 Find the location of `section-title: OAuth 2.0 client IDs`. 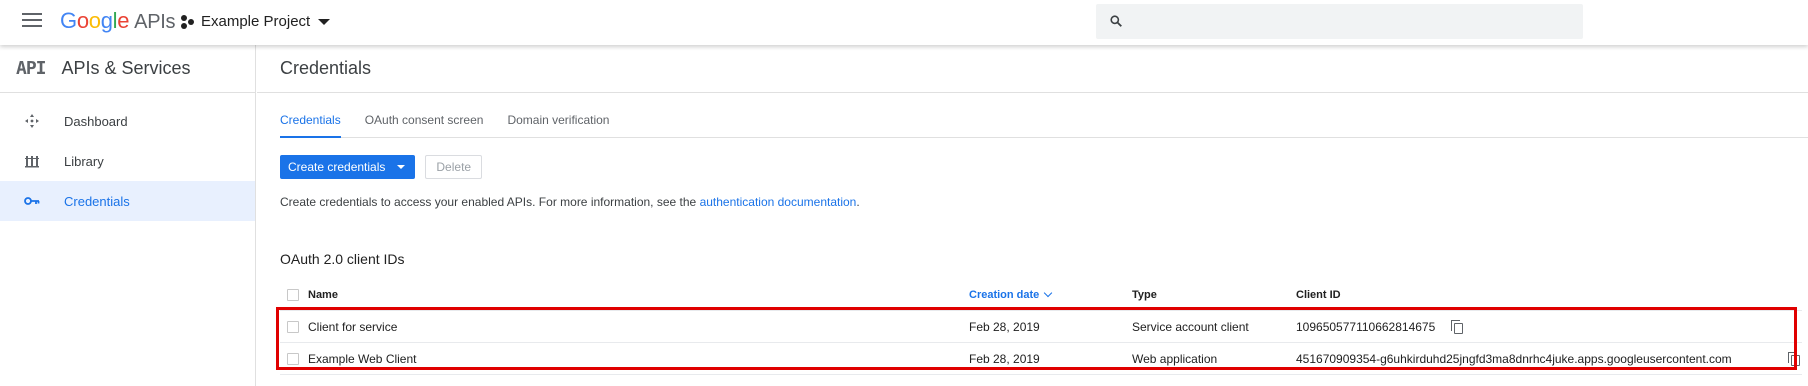

section-title: OAuth 2.0 client IDs is located at coordinates (342, 259).